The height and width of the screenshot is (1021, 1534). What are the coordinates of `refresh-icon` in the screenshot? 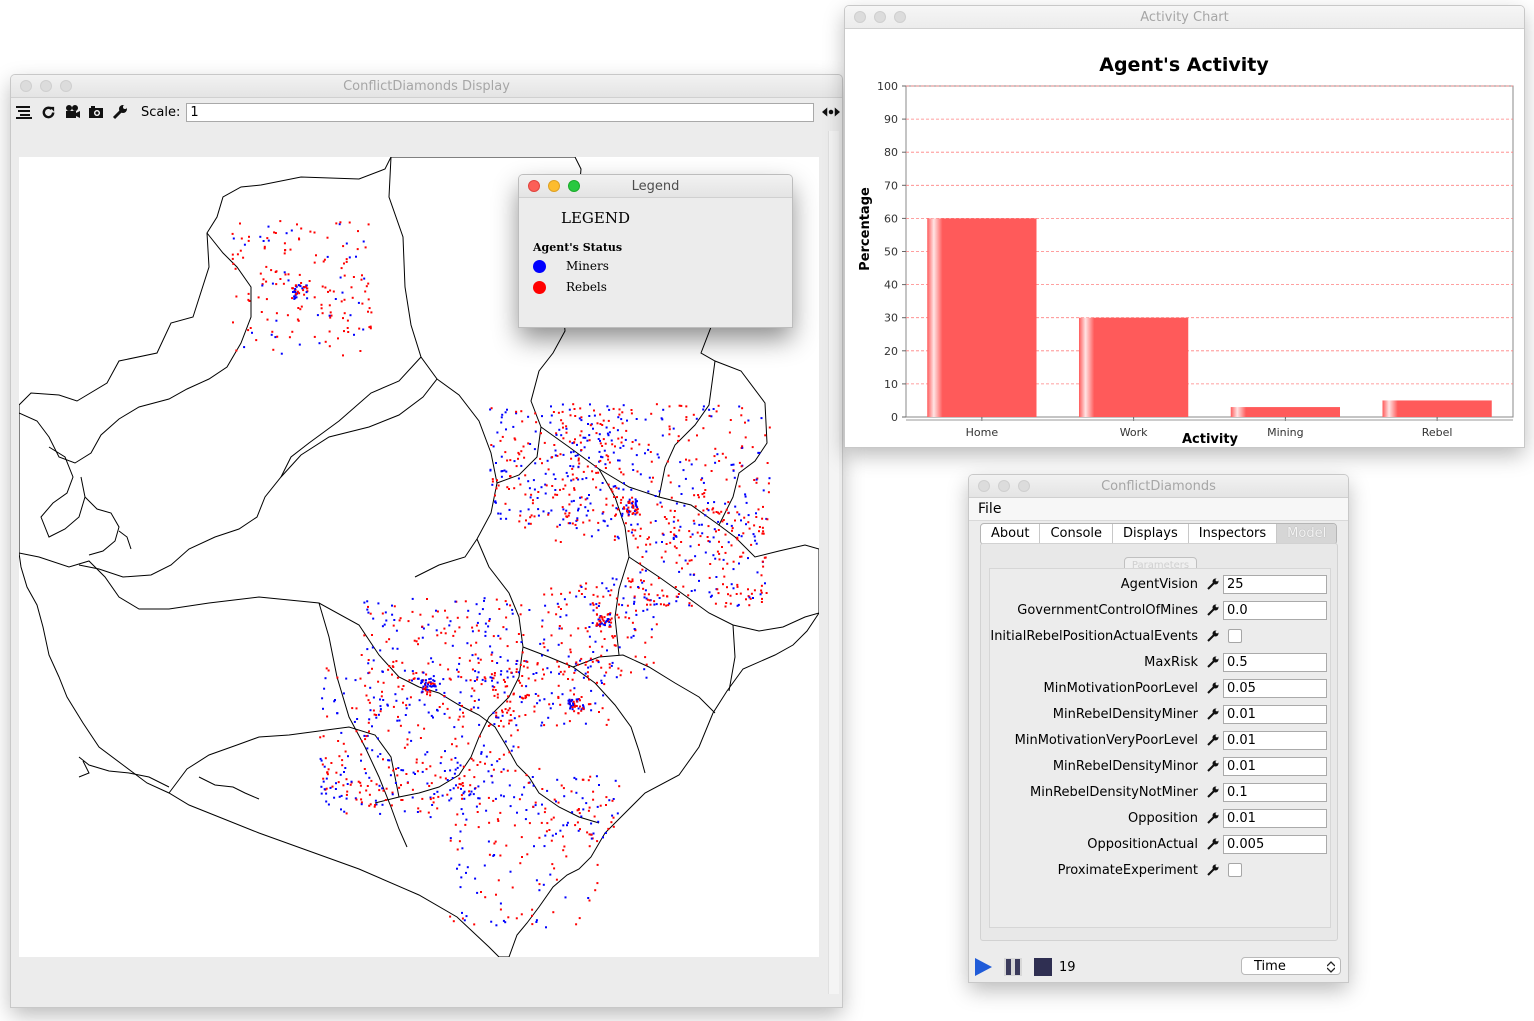 It's located at (48, 112).